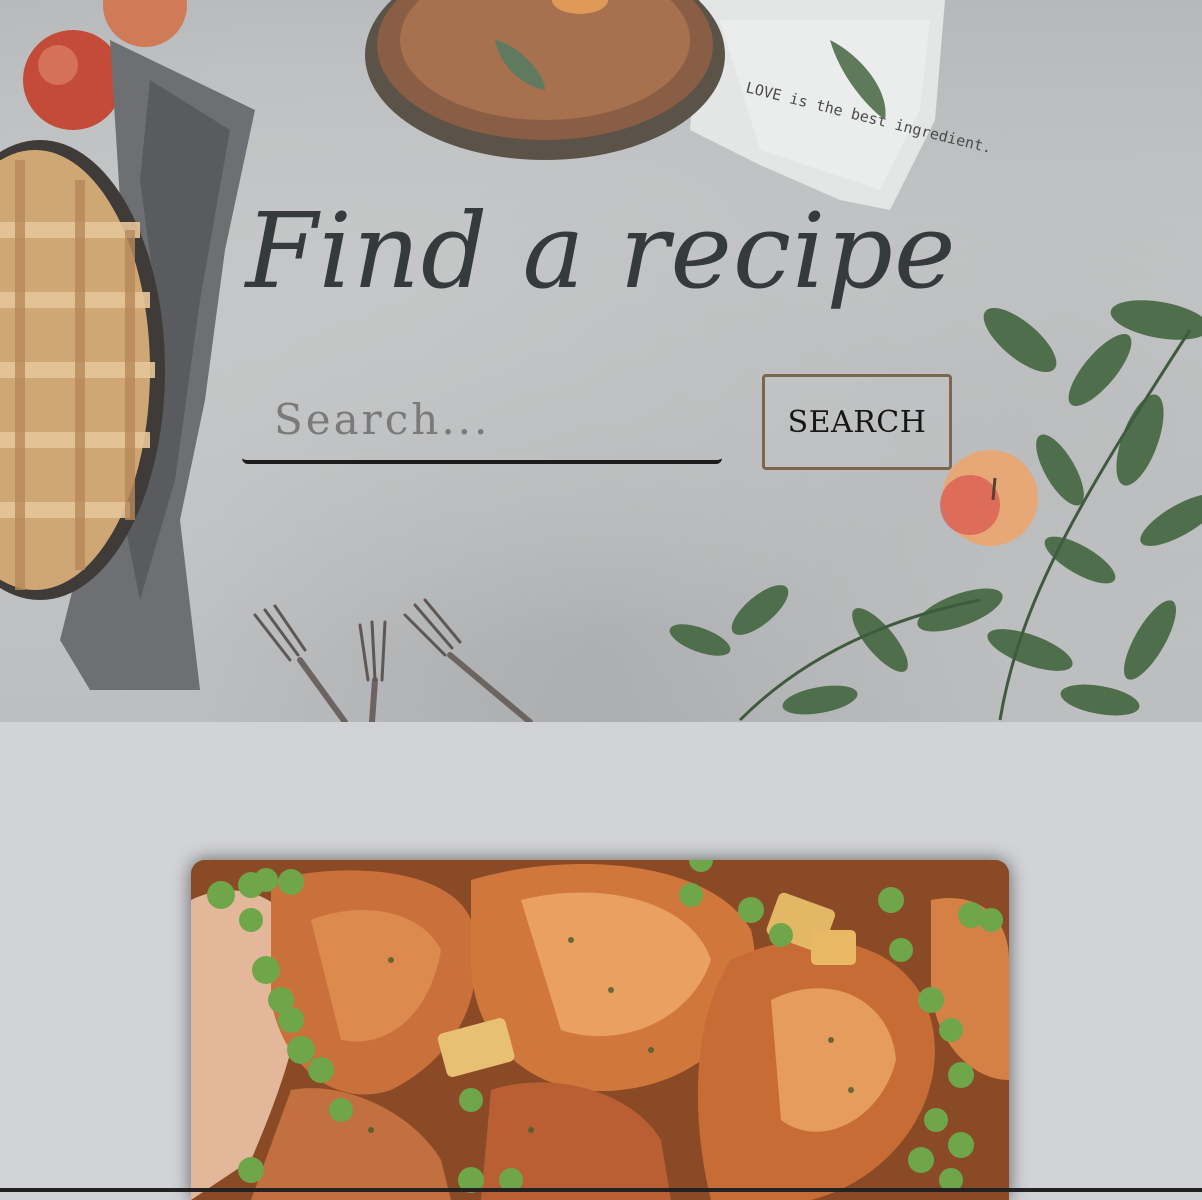 The image size is (1202, 1200). Describe the element at coordinates (857, 422) in the screenshot. I see `search-button: SEARCH` at that location.